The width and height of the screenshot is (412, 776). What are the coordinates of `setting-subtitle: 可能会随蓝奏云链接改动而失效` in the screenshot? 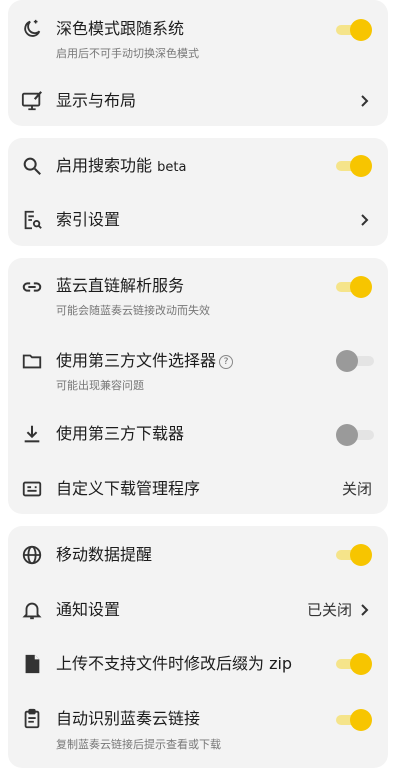 It's located at (133, 310).